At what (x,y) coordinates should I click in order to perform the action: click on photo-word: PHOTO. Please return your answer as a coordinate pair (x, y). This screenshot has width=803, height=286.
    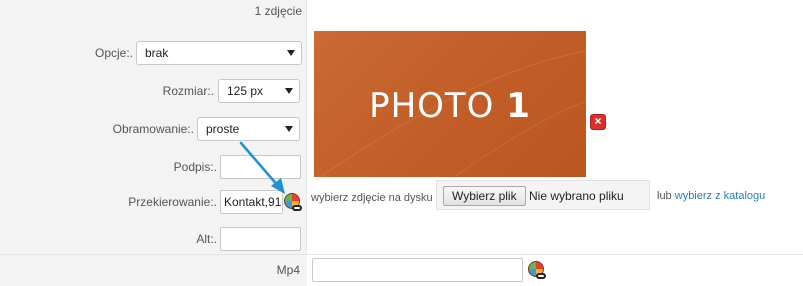
    Looking at the image, I should click on (432, 106).